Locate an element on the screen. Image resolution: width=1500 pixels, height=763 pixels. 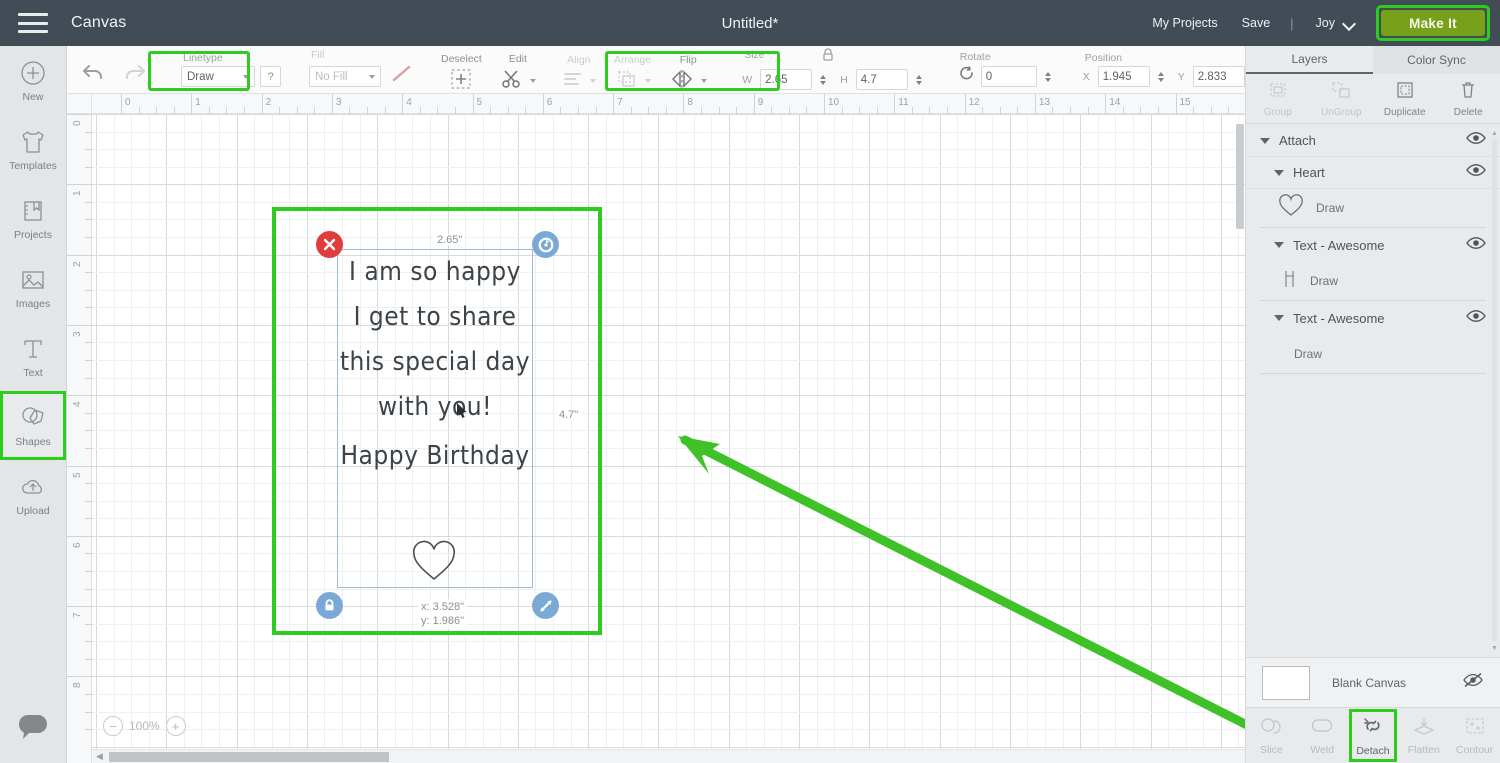
canvas-horizontal-scrollbar: ◀ is located at coordinates (668, 756).